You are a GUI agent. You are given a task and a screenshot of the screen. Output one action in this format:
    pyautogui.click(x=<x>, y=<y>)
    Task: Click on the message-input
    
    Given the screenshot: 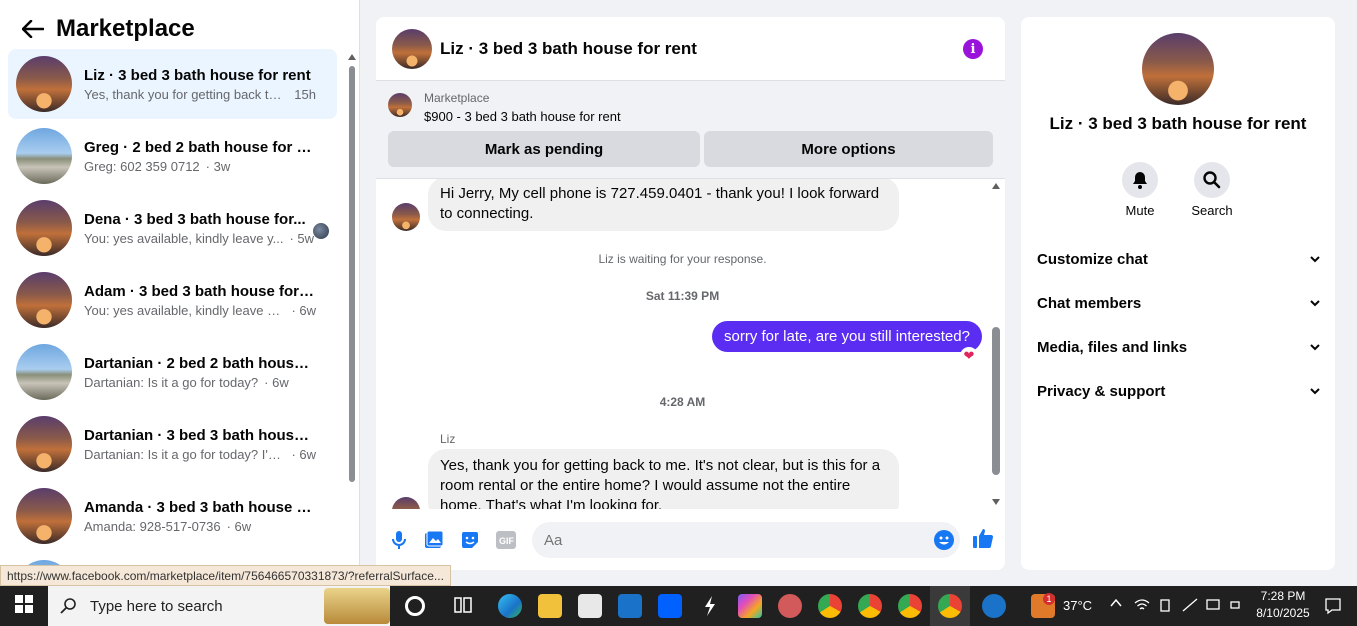 What is the action you would take?
    pyautogui.click(x=722, y=540)
    